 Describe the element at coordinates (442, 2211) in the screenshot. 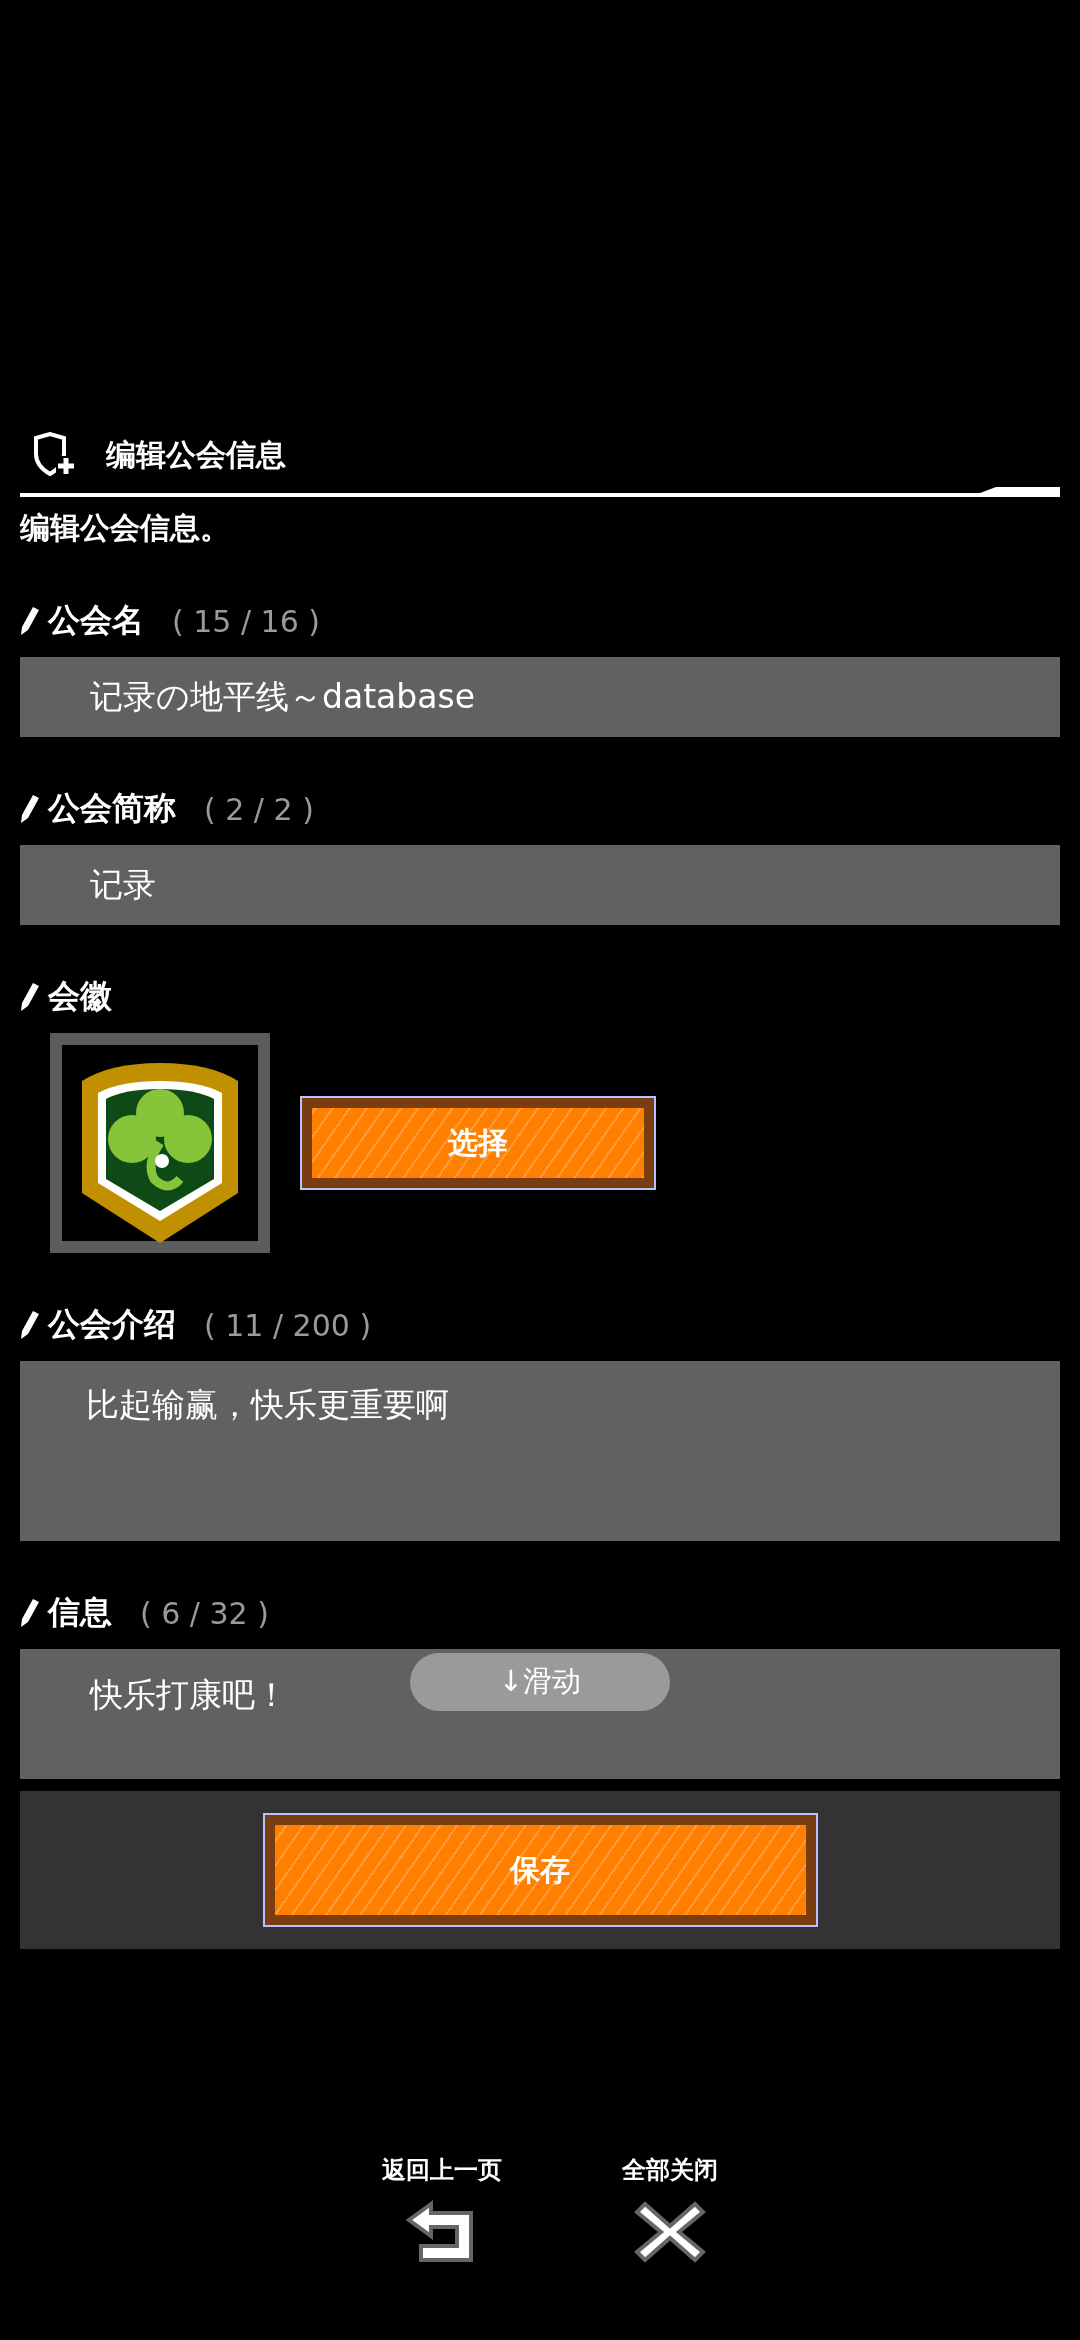

I see `back-button: 返回上一页` at that location.